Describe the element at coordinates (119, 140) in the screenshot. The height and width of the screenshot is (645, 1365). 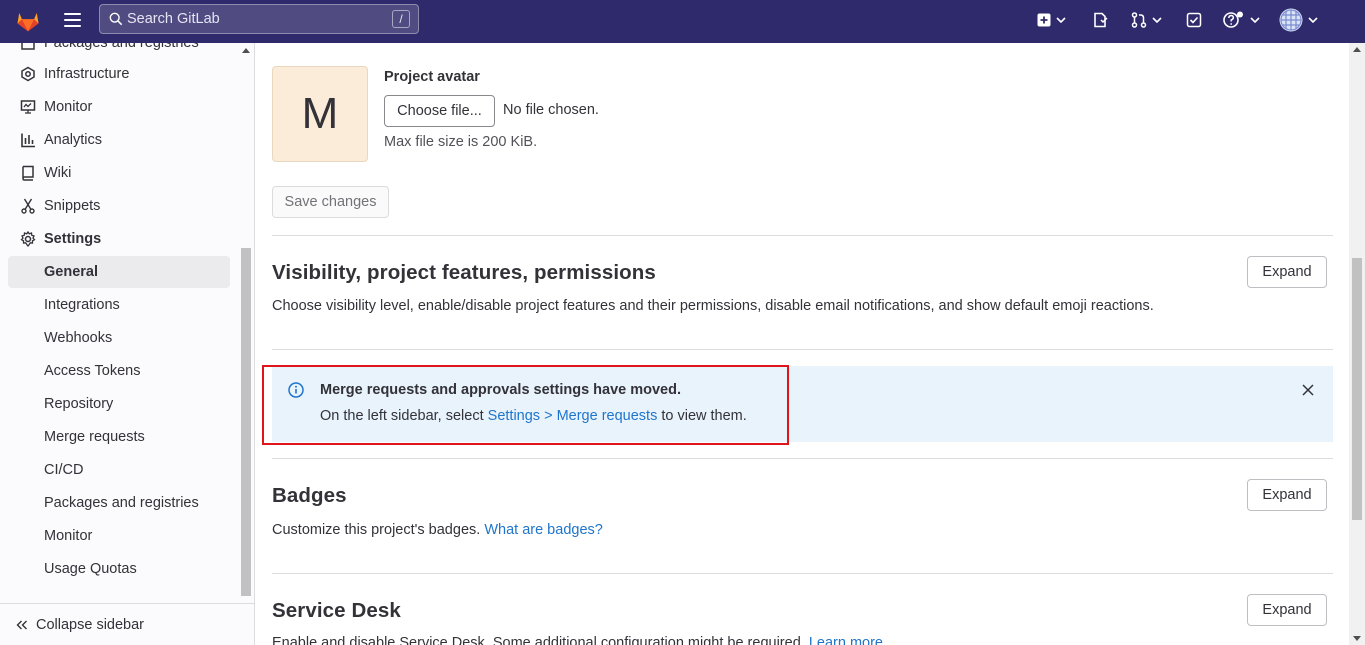
I see `sidebar-item-analytics: Analytics` at that location.